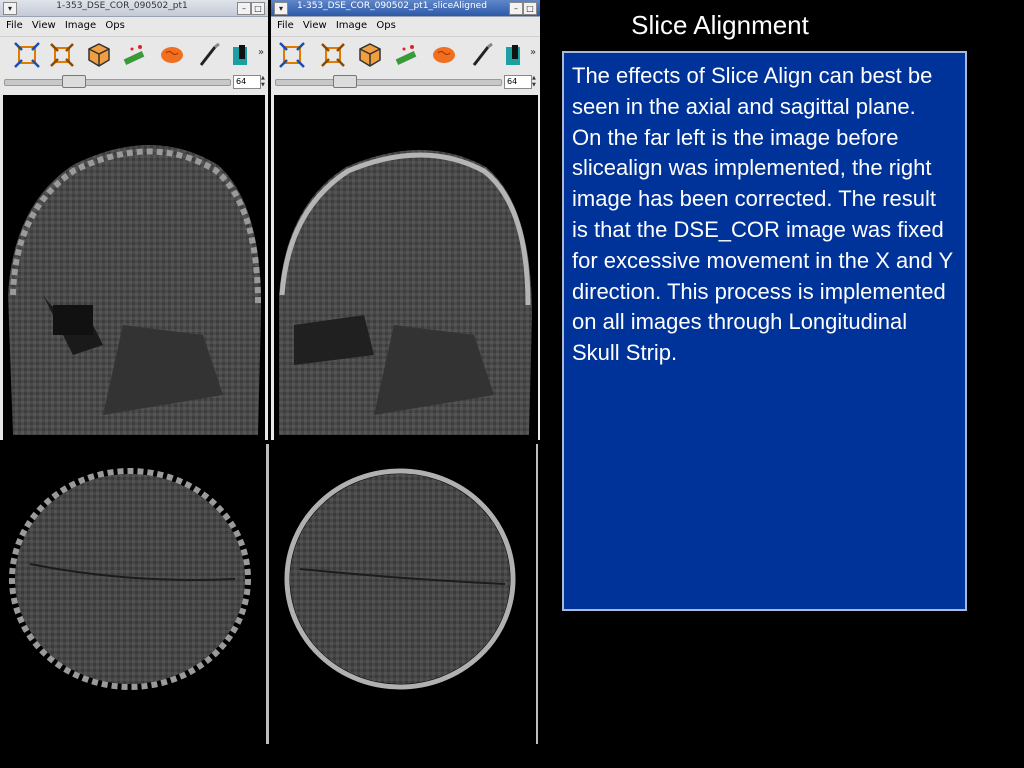  I want to click on left-slice-slider: 64 ▲ ▼, so click(134, 83).